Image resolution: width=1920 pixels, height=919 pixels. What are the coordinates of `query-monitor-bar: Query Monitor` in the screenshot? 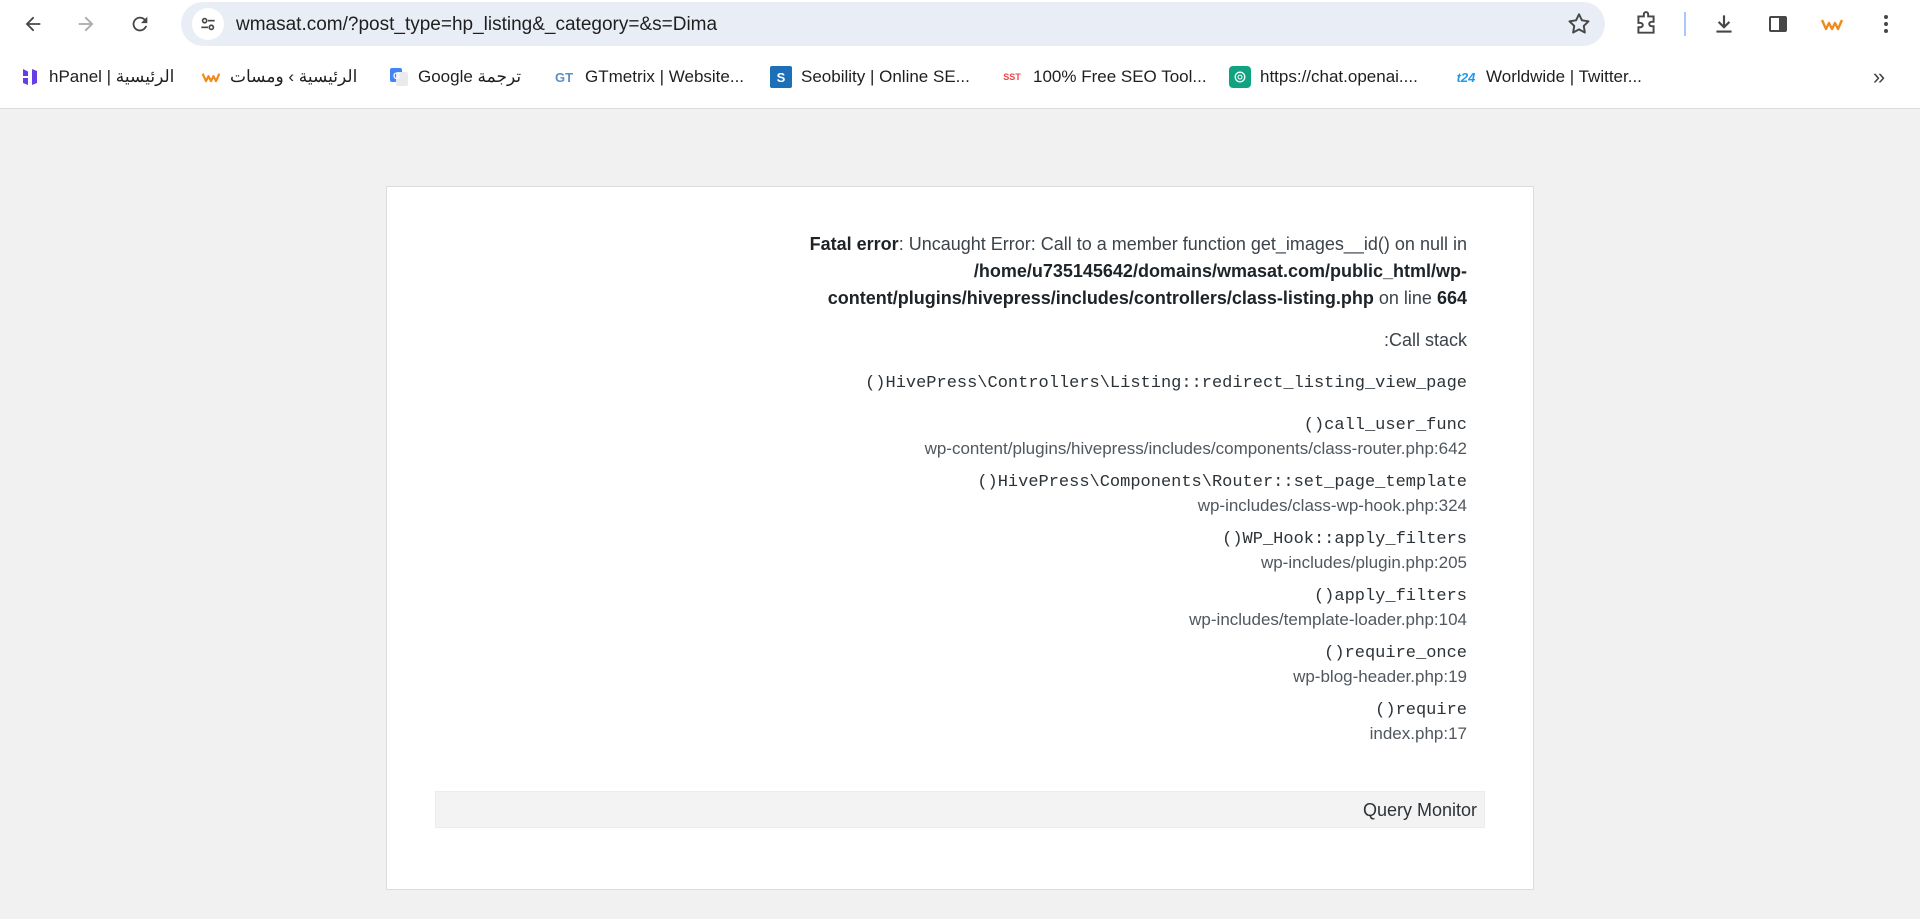 It's located at (960, 809).